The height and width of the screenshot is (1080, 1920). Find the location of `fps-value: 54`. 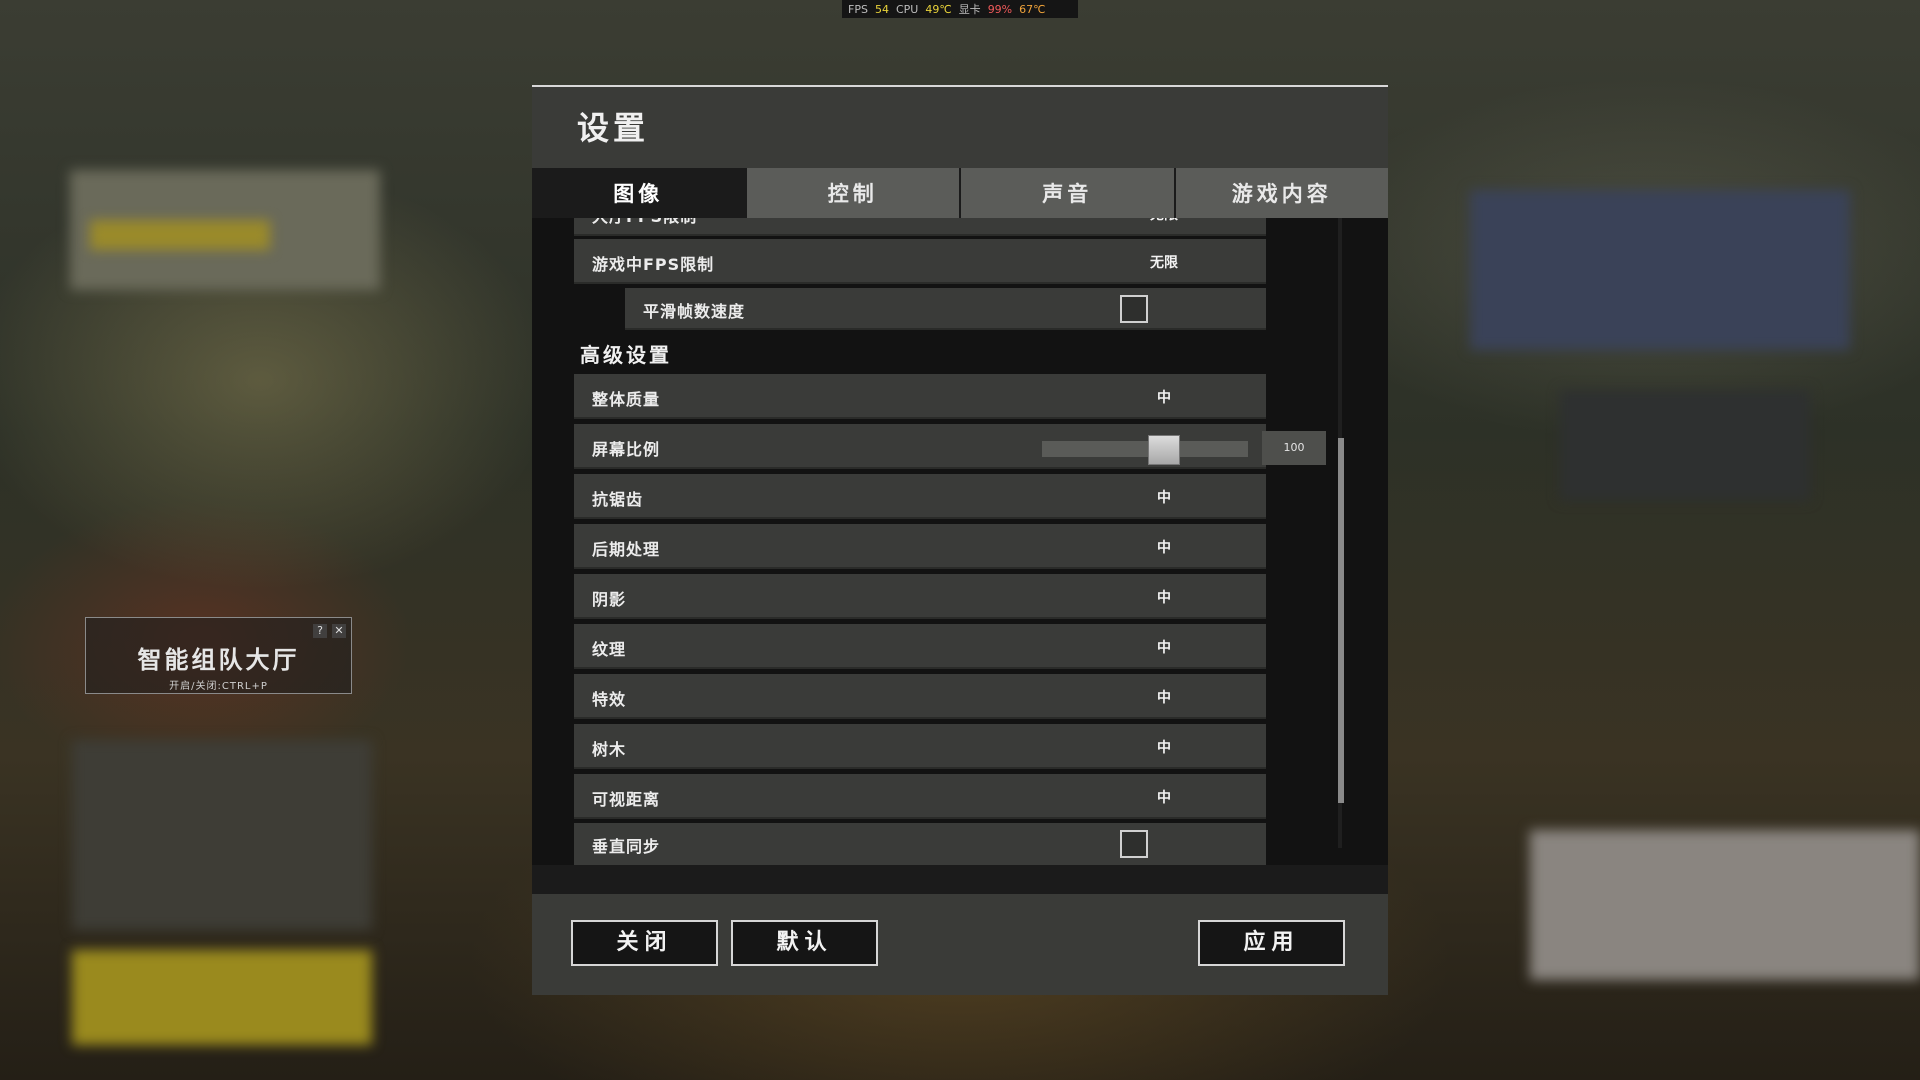

fps-value: 54 is located at coordinates (881, 9).